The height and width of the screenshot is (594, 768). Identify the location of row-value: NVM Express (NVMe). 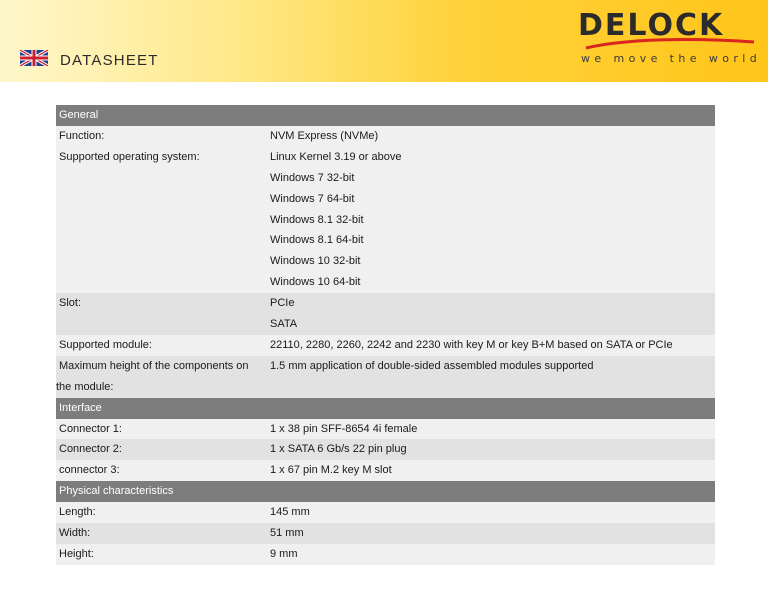
(489, 136).